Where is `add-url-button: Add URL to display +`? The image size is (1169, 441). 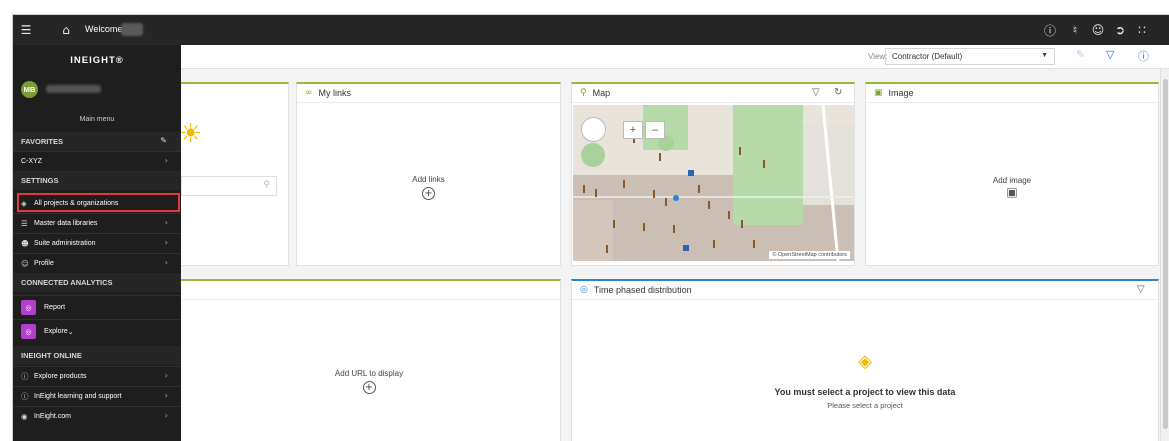
add-url-button: Add URL to display + is located at coordinates (369, 381).